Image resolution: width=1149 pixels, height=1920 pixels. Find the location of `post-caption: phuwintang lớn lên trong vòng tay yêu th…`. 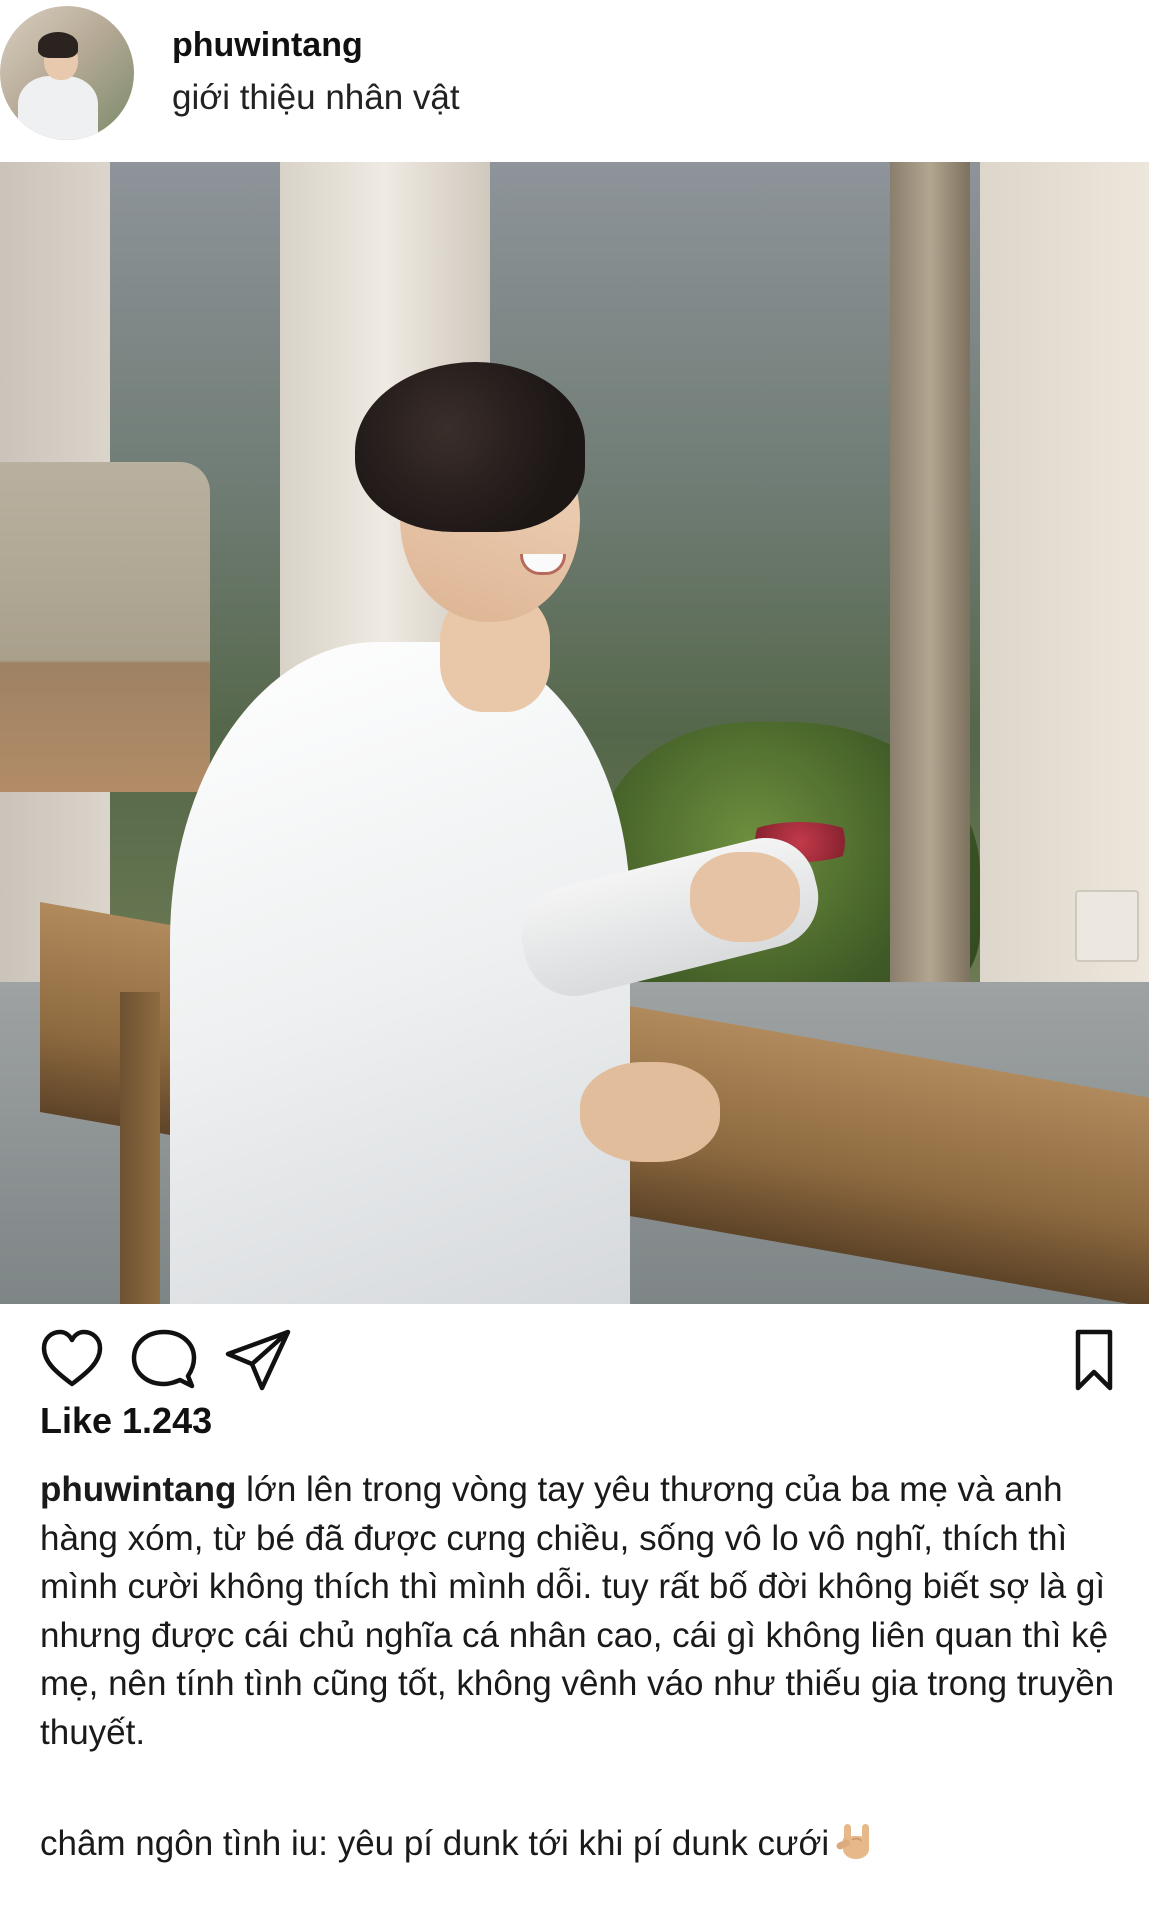

post-caption: phuwintang lớn lên trong vòng tay yêu th… is located at coordinates (585, 1611).